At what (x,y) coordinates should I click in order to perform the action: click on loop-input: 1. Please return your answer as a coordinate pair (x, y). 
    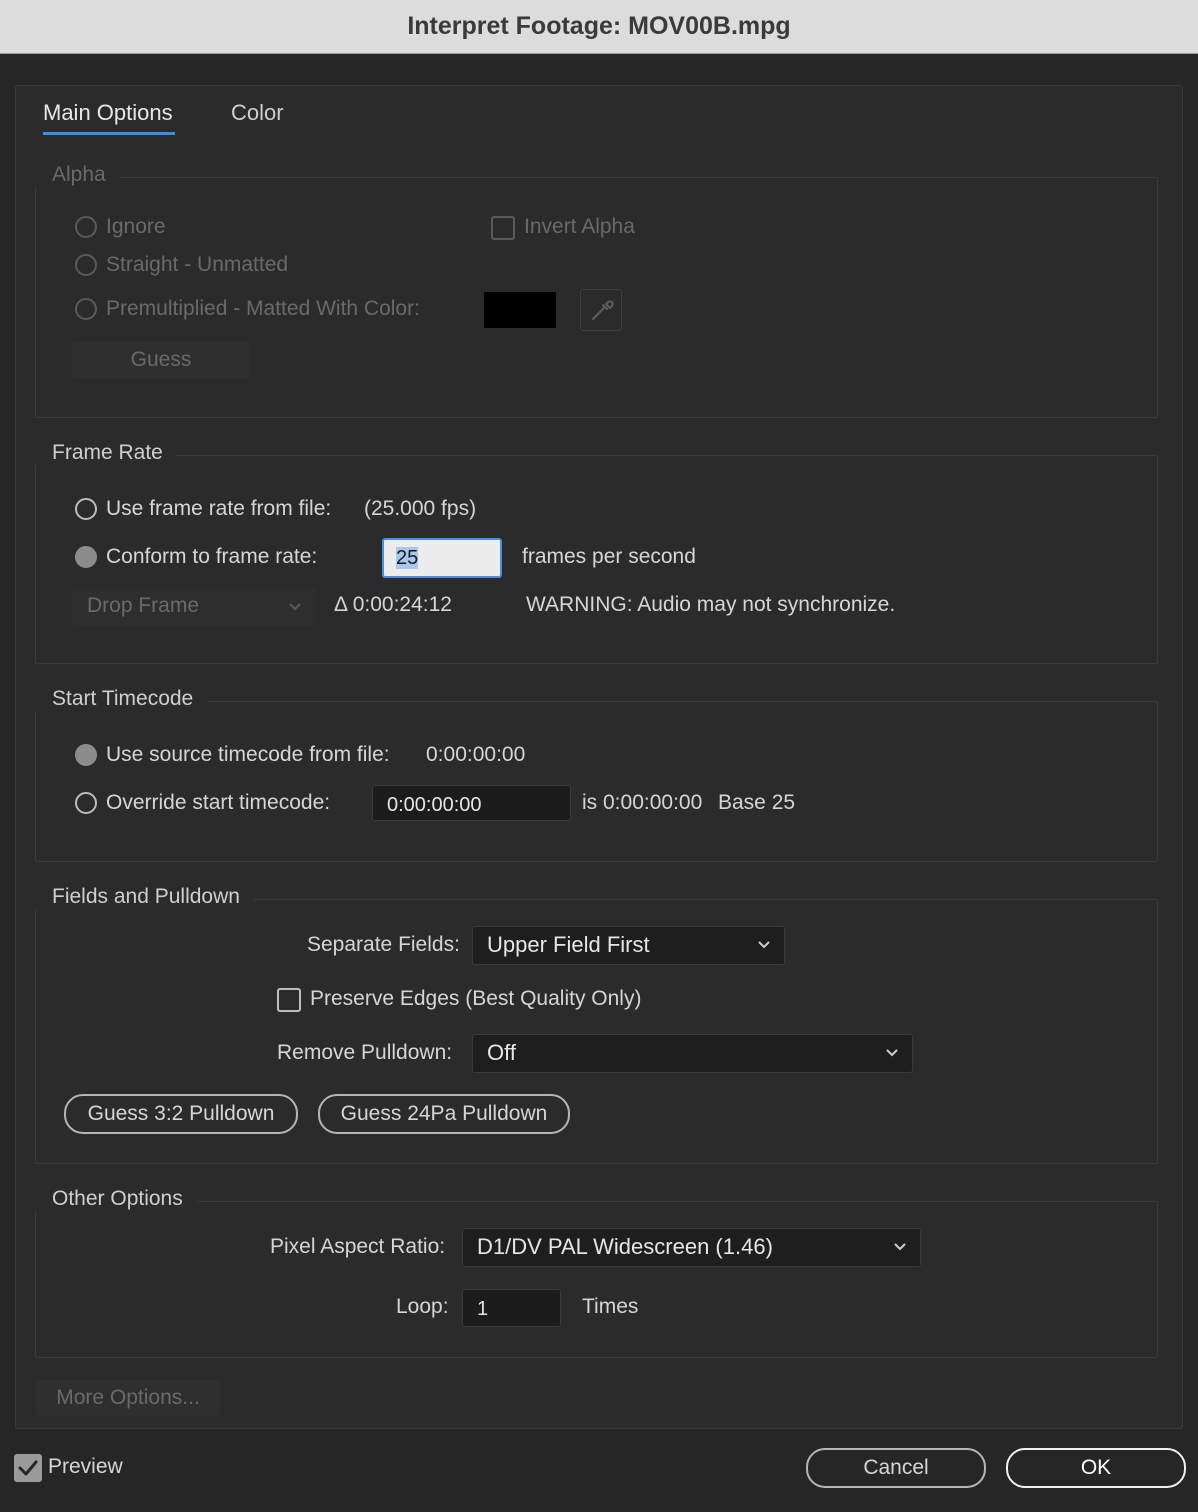
    Looking at the image, I should click on (511, 1308).